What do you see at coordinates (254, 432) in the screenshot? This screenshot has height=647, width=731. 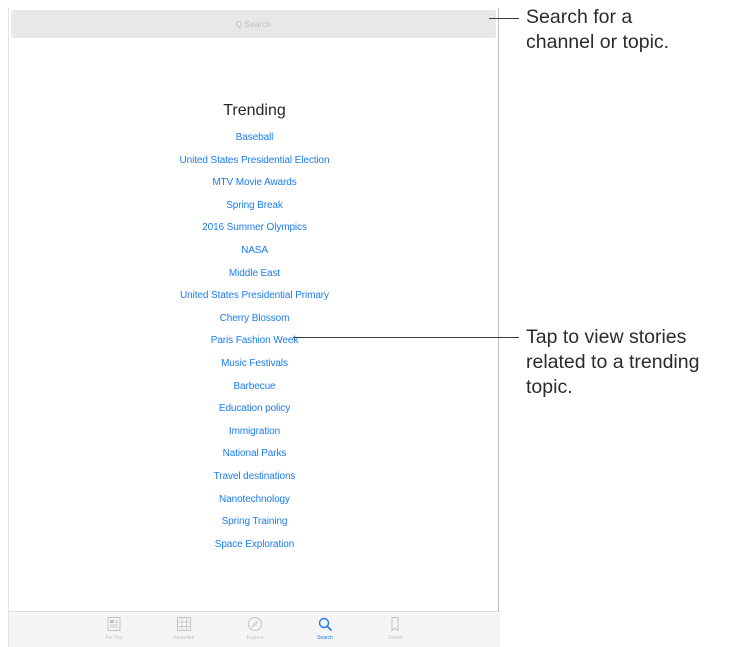 I see `trending-topic-link: Immigration` at bounding box center [254, 432].